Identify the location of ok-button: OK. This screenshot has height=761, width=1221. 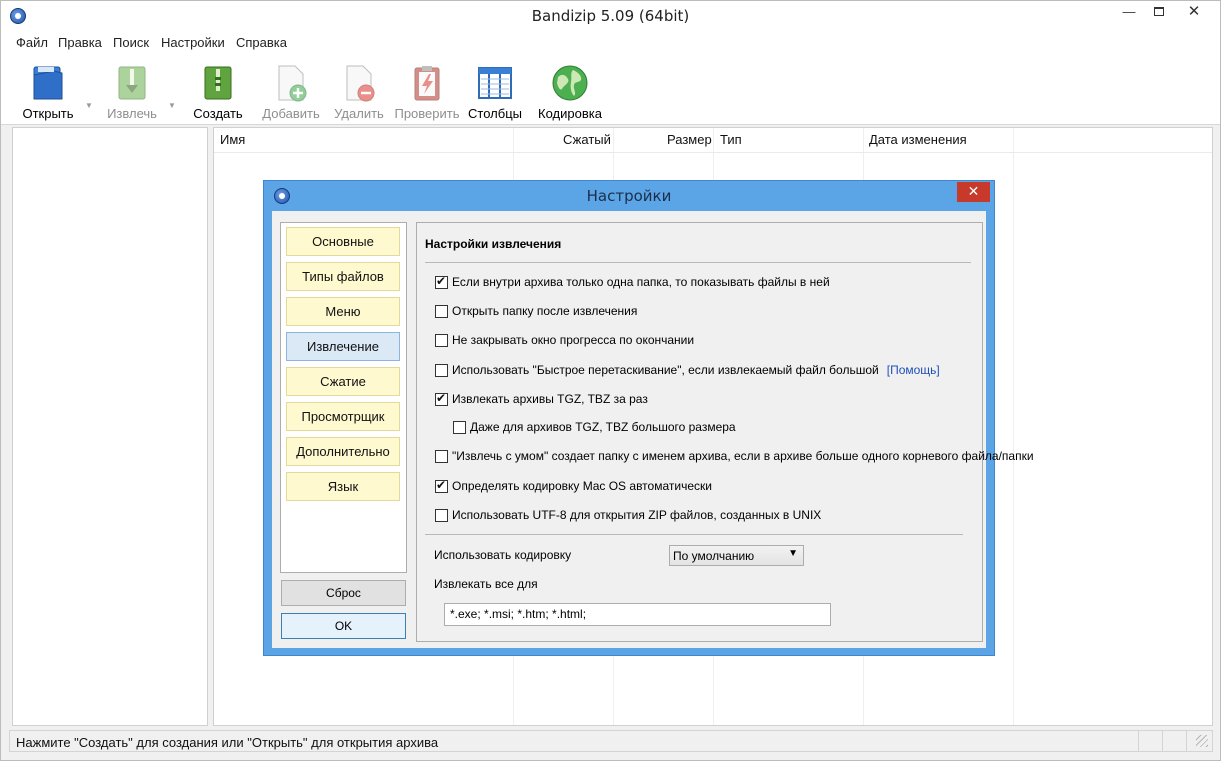
(343, 626).